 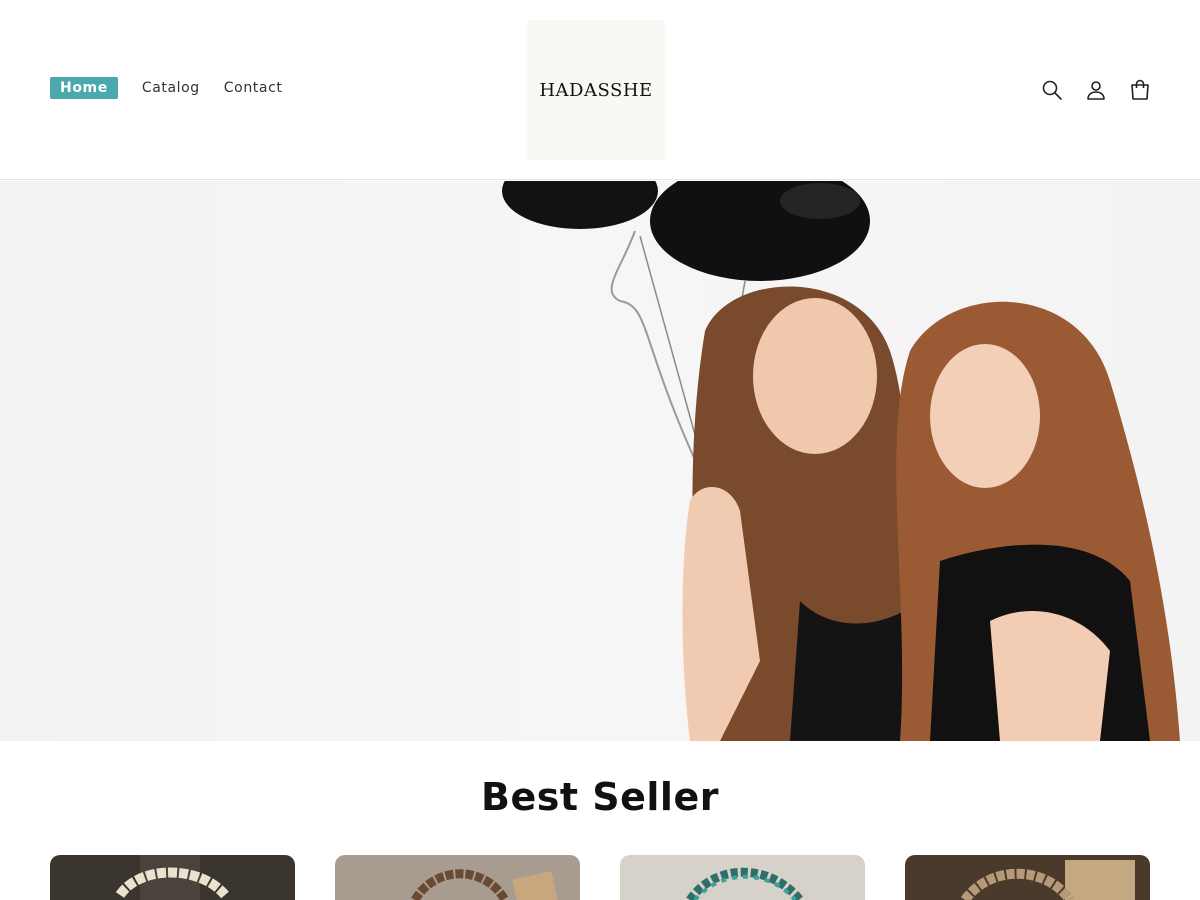 I want to click on product-grid, so click(x=600, y=877).